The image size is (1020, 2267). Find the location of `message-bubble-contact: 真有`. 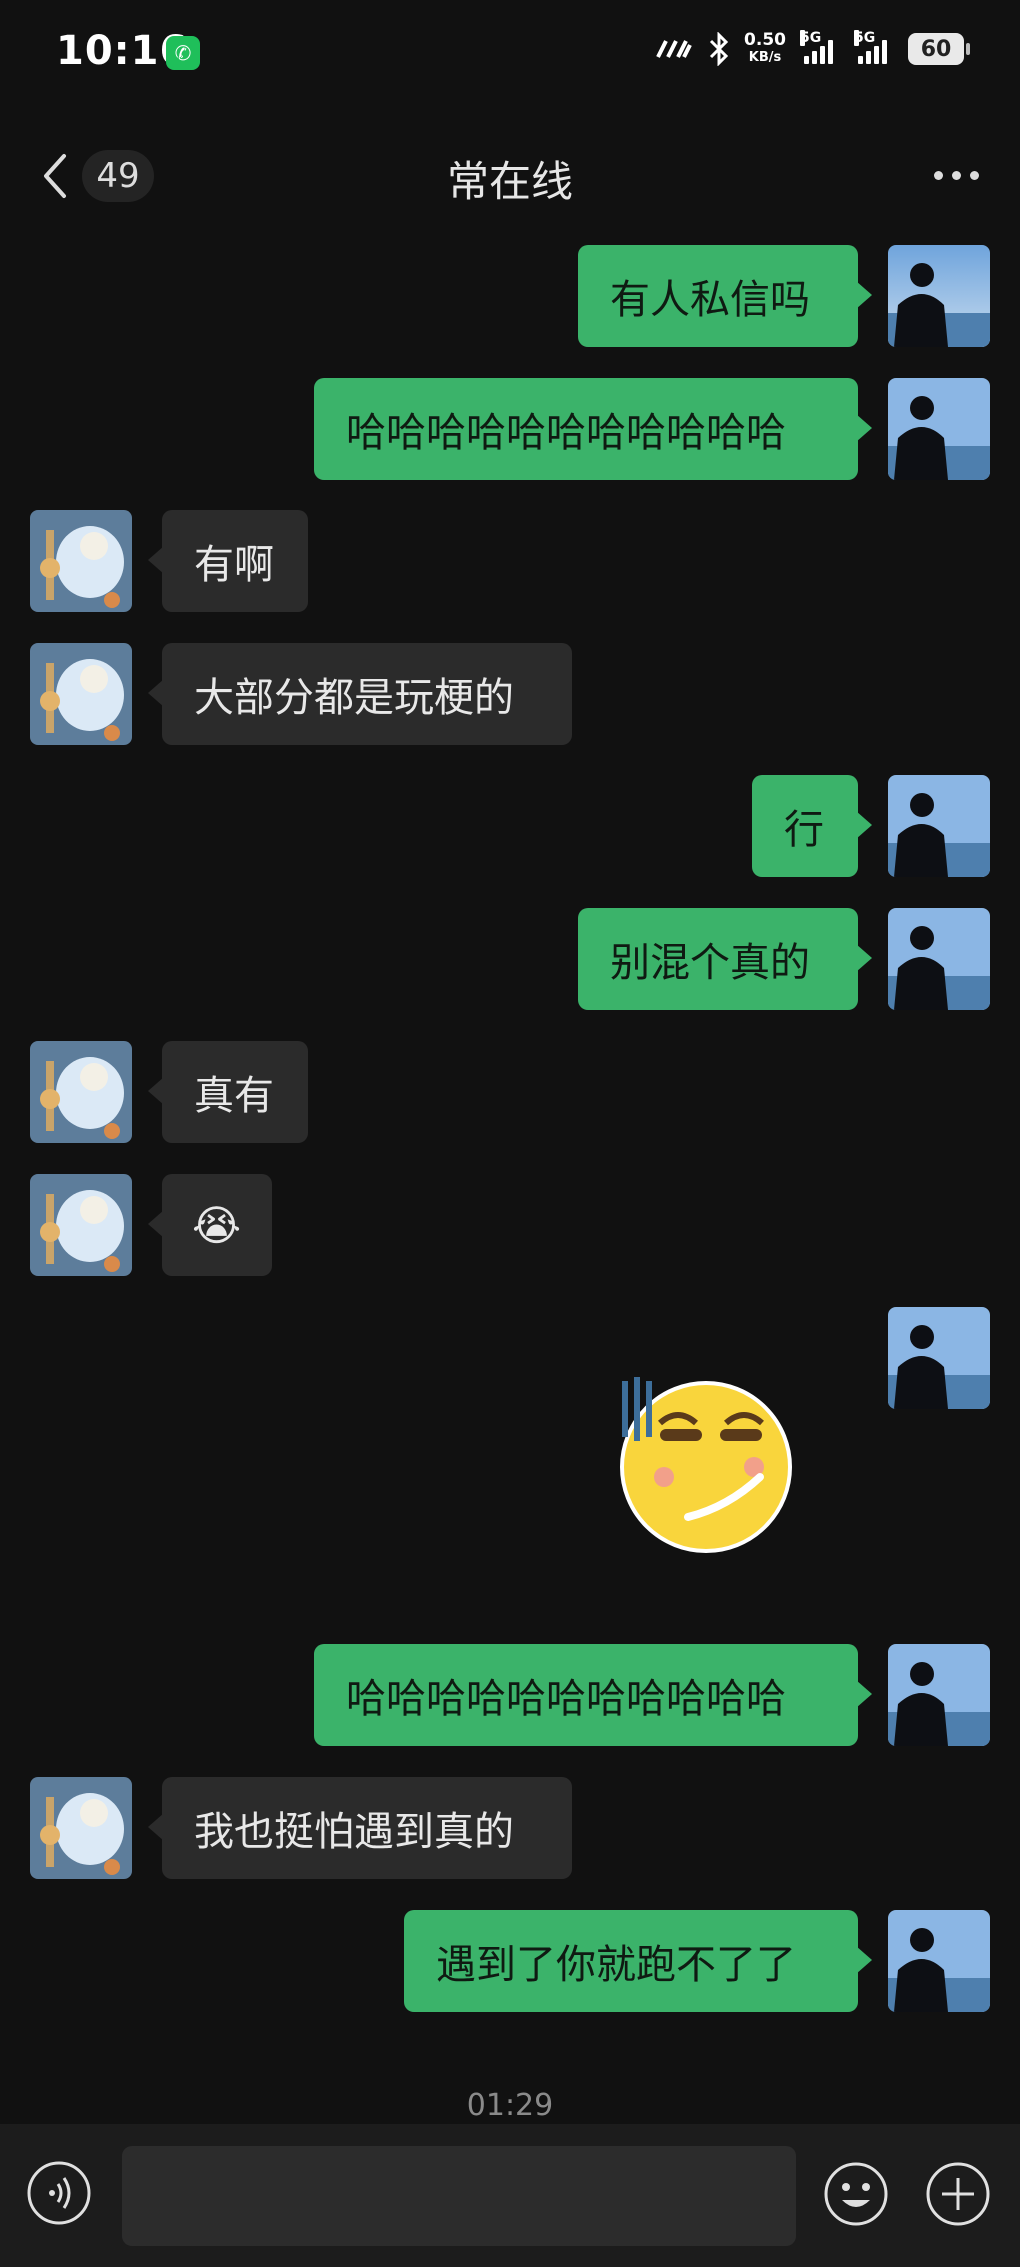

message-bubble-contact: 真有 is located at coordinates (228, 1092).